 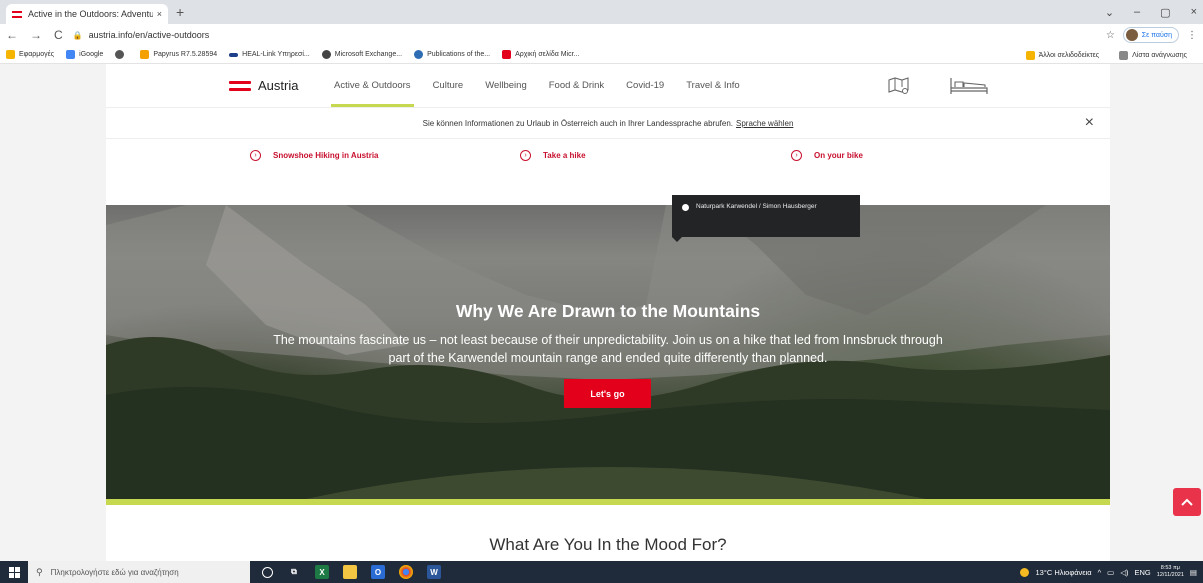 I want to click on tab-search-icon: ⌄, so click(x=1109, y=12).